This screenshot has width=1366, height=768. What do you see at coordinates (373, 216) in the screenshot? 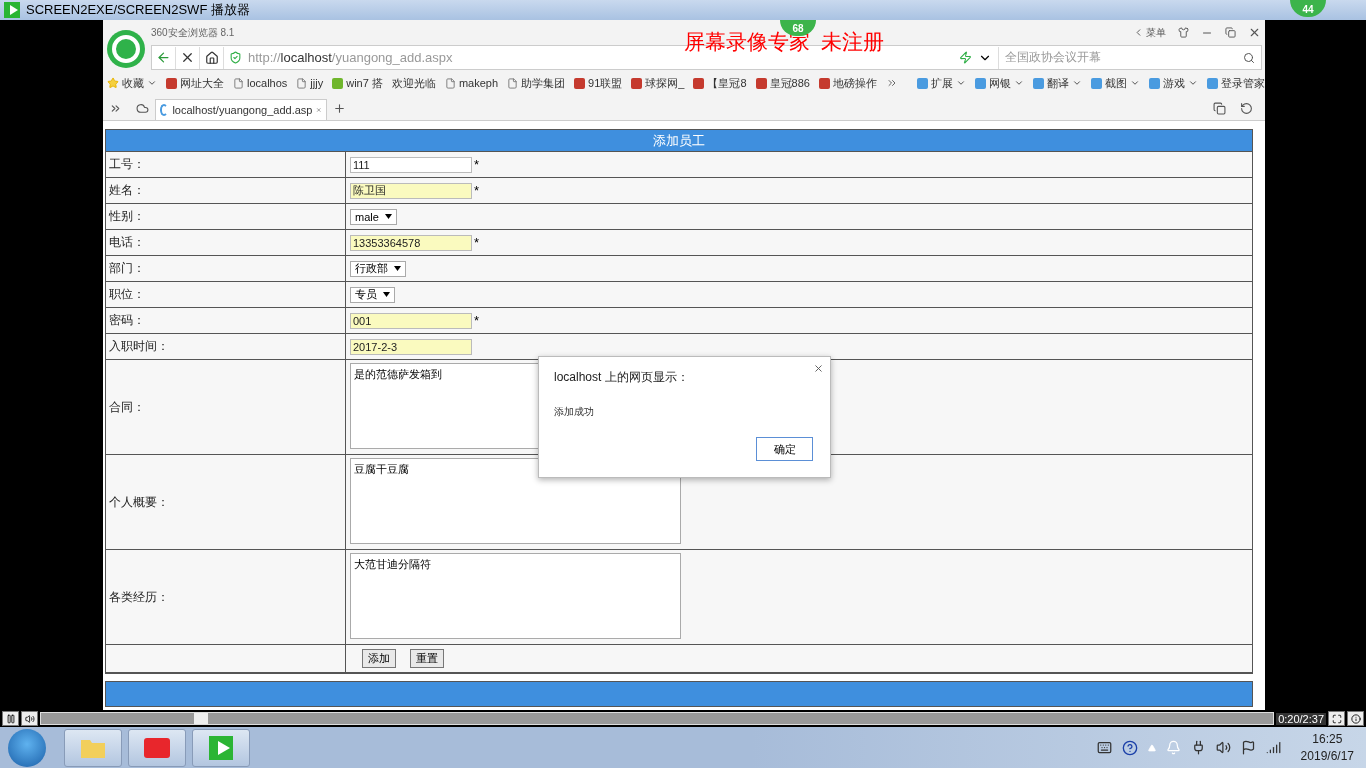
I see `select-field: male` at bounding box center [373, 216].